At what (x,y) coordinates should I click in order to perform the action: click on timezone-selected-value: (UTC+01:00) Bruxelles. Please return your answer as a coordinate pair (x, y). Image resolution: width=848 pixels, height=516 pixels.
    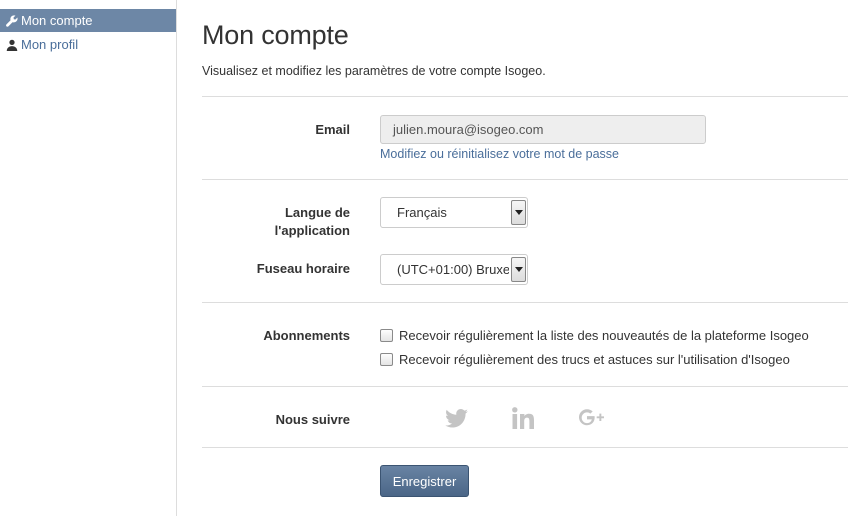
    Looking at the image, I should click on (453, 269).